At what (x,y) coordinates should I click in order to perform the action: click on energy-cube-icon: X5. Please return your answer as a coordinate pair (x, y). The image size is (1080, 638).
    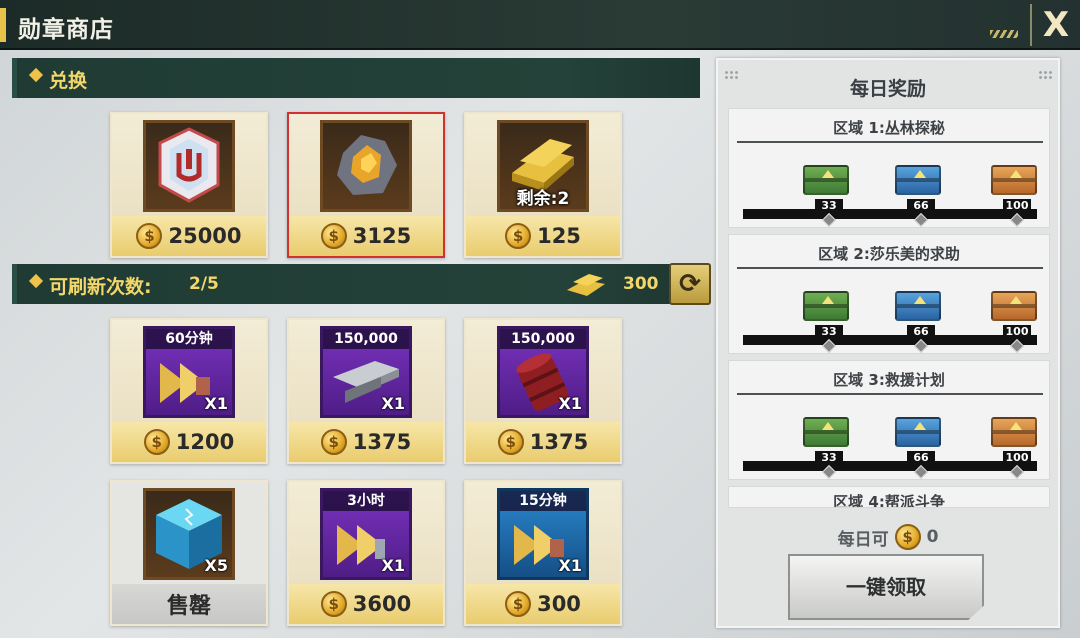
    Looking at the image, I should click on (189, 534).